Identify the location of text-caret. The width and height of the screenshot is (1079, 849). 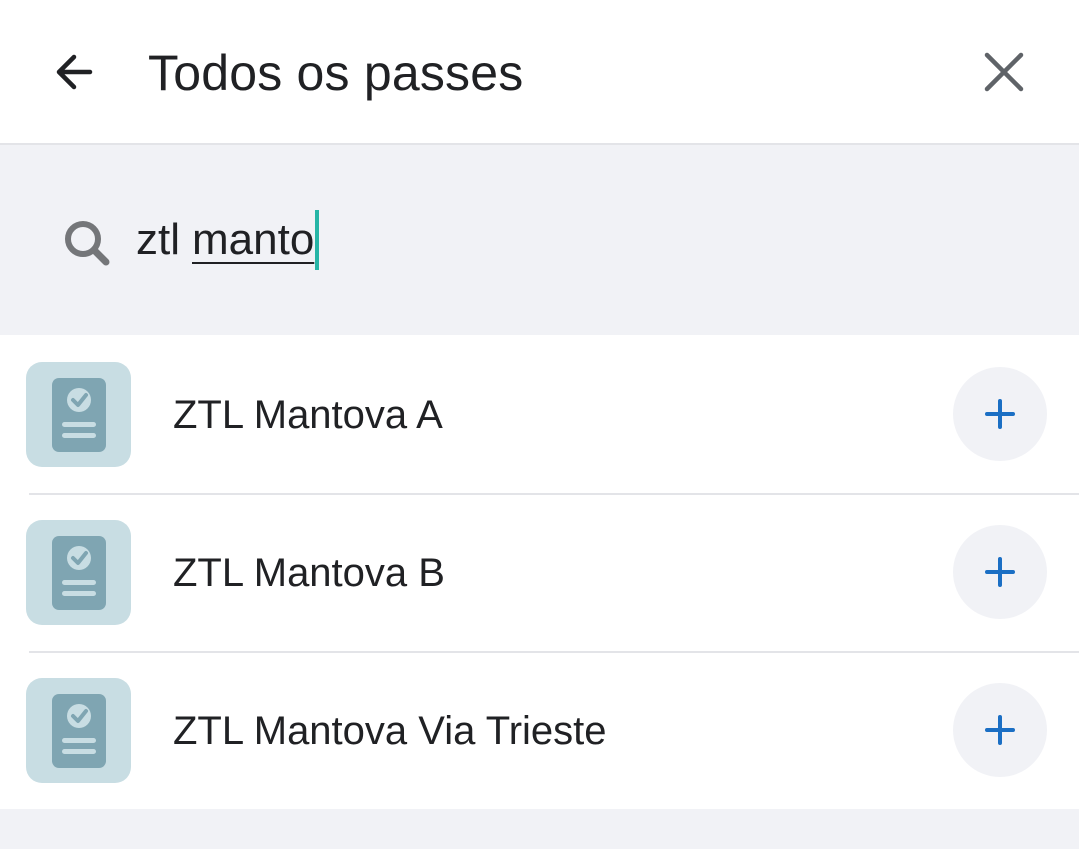
(317, 240).